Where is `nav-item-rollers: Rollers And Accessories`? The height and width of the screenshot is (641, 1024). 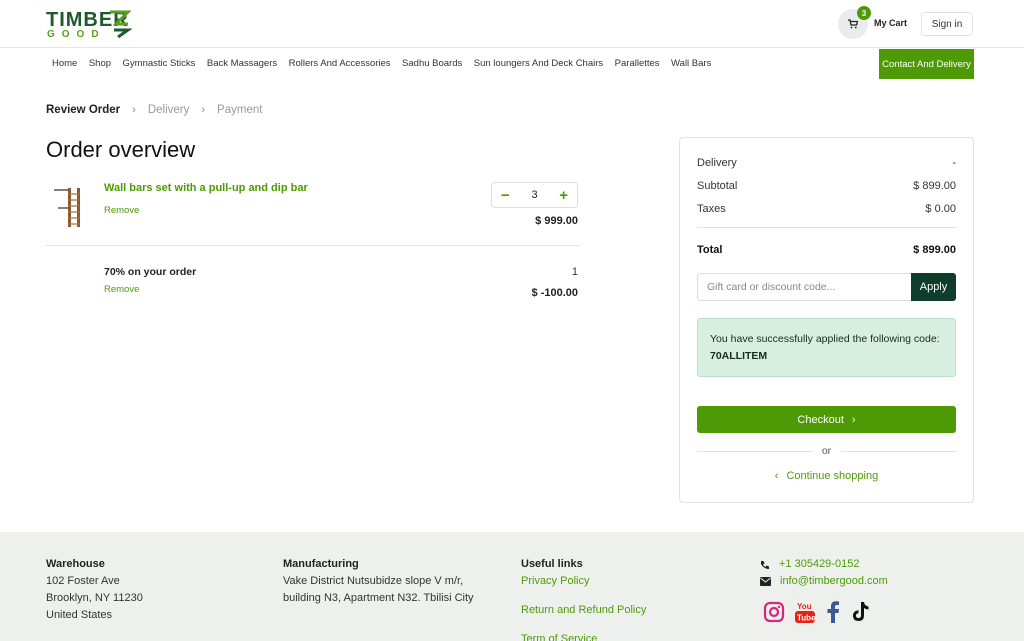
nav-item-rollers: Rollers And Accessories is located at coordinates (340, 65).